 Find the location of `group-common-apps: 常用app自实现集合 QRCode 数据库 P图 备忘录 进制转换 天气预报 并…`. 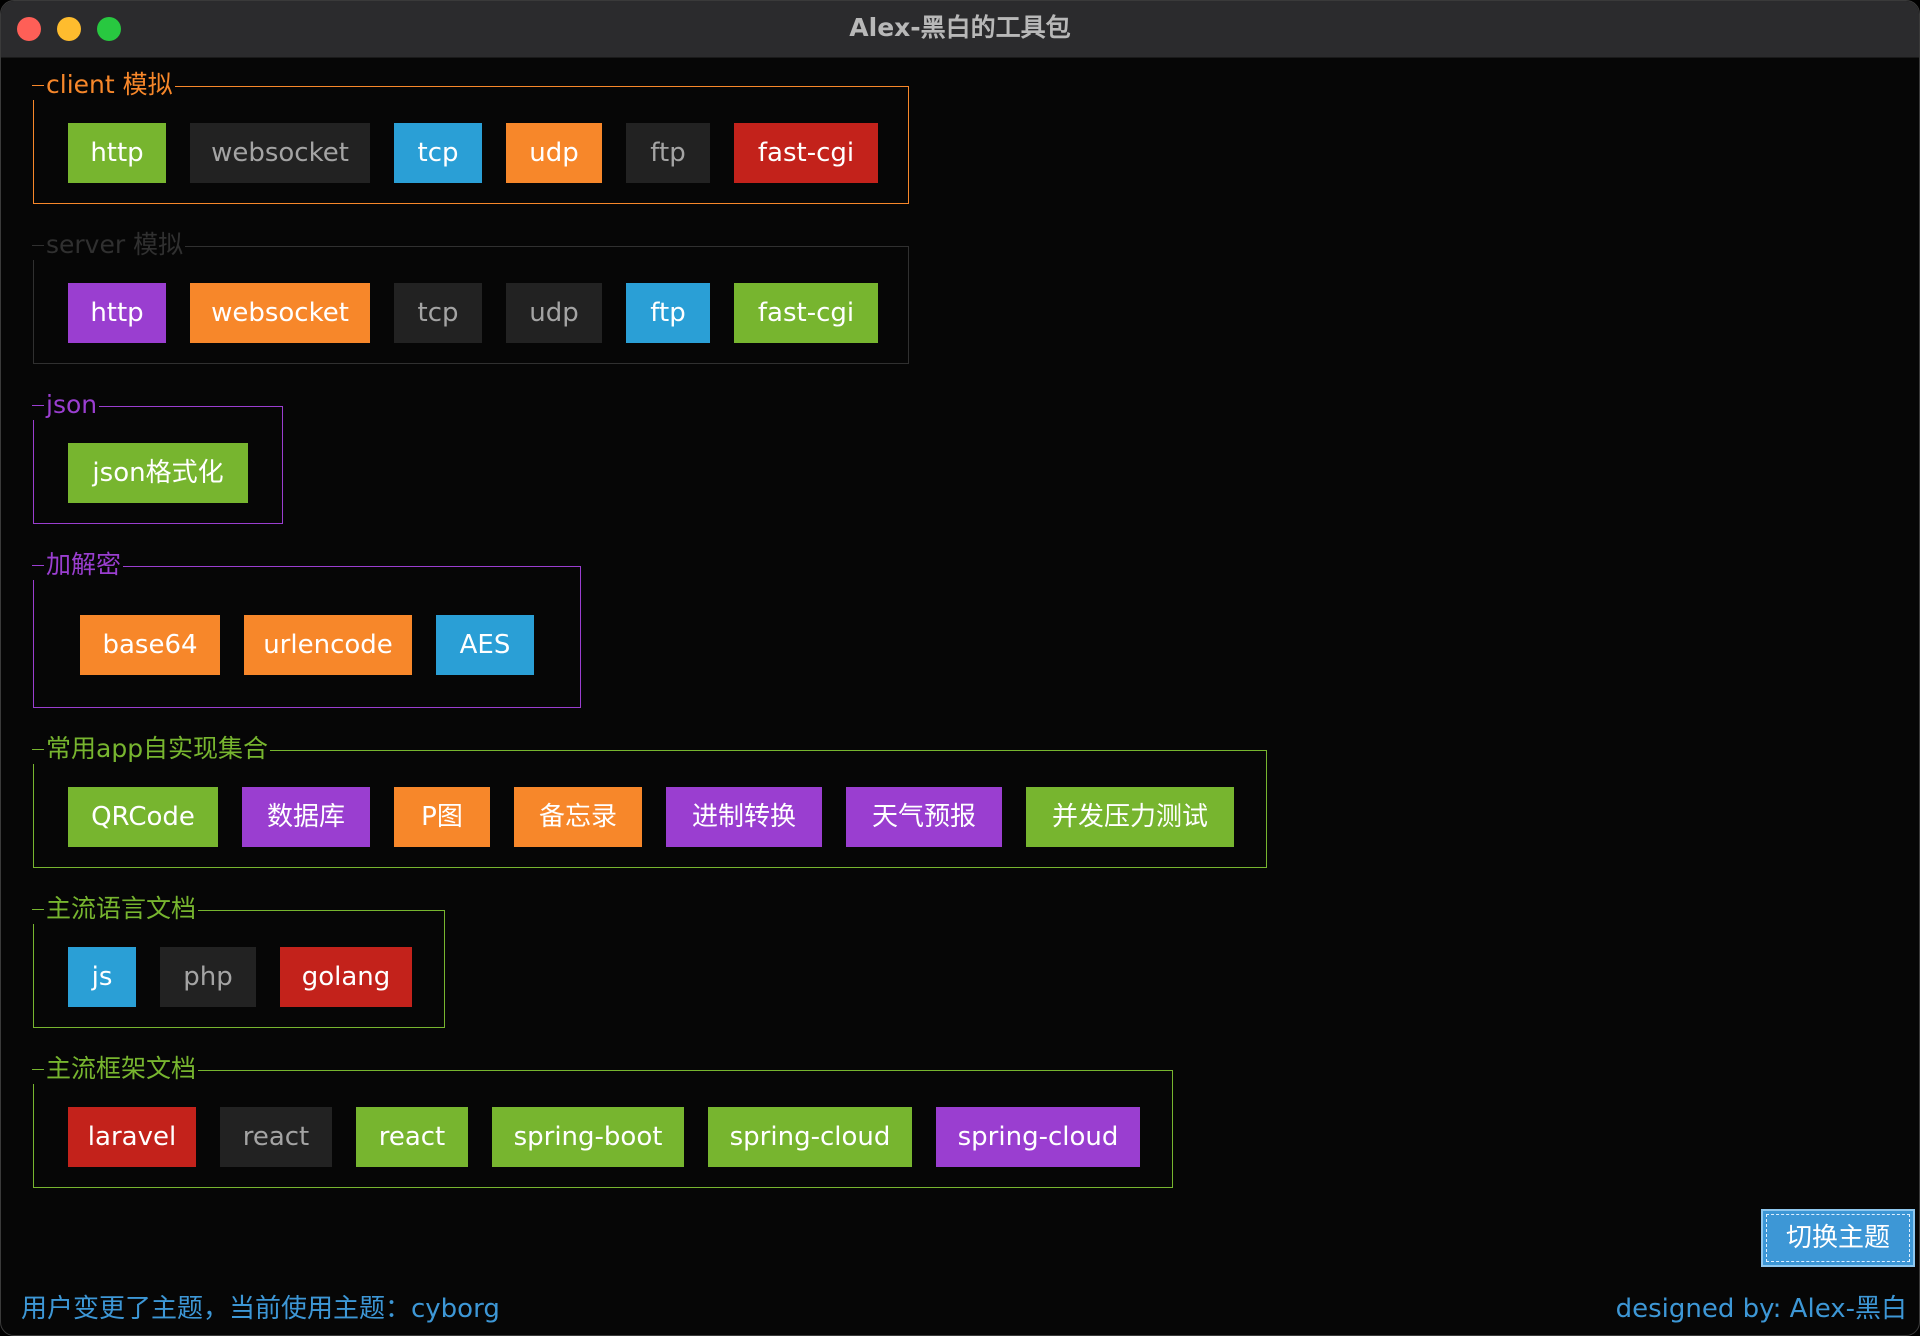

group-common-apps: 常用app自实现集合 QRCode 数据库 P图 备忘录 进制转换 天气预报 并… is located at coordinates (649, 801).